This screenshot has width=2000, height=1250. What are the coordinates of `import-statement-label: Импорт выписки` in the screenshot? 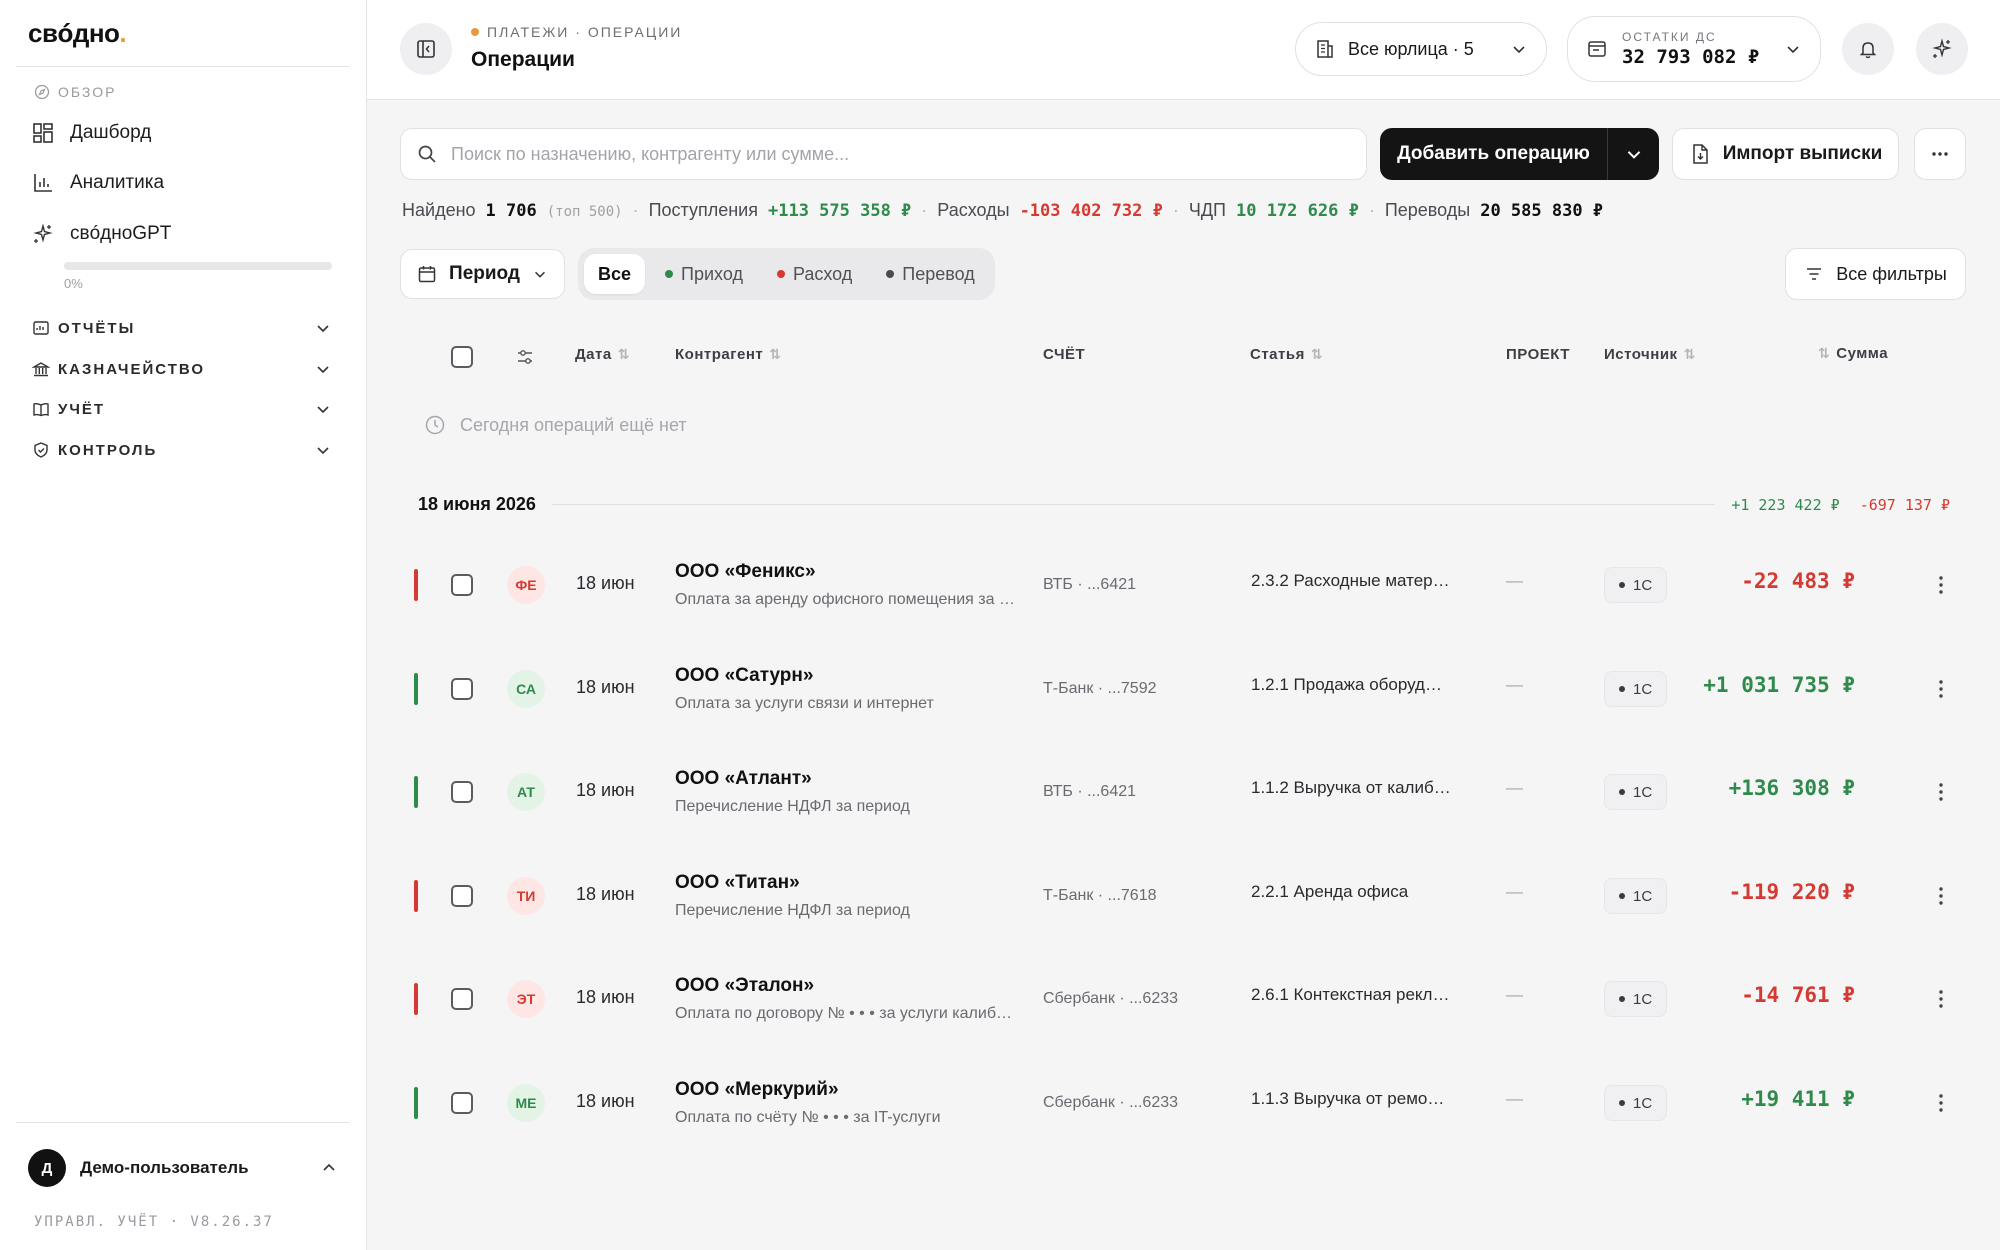 It's located at (1802, 153).